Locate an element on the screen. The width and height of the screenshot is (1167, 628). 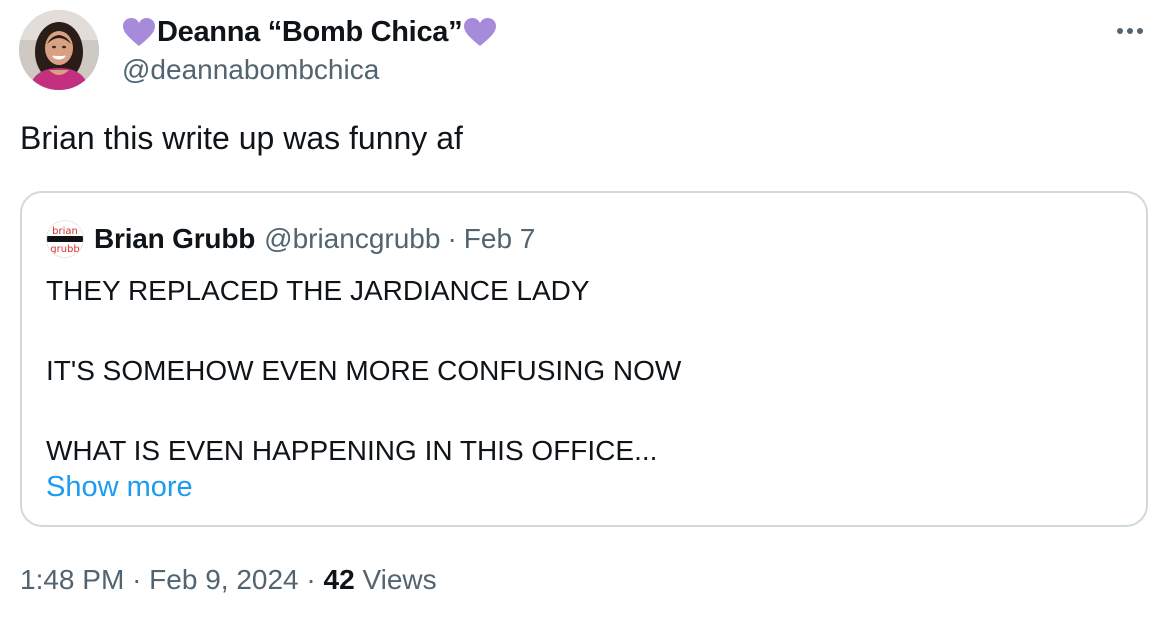
more-options-button is located at coordinates (1130, 31).